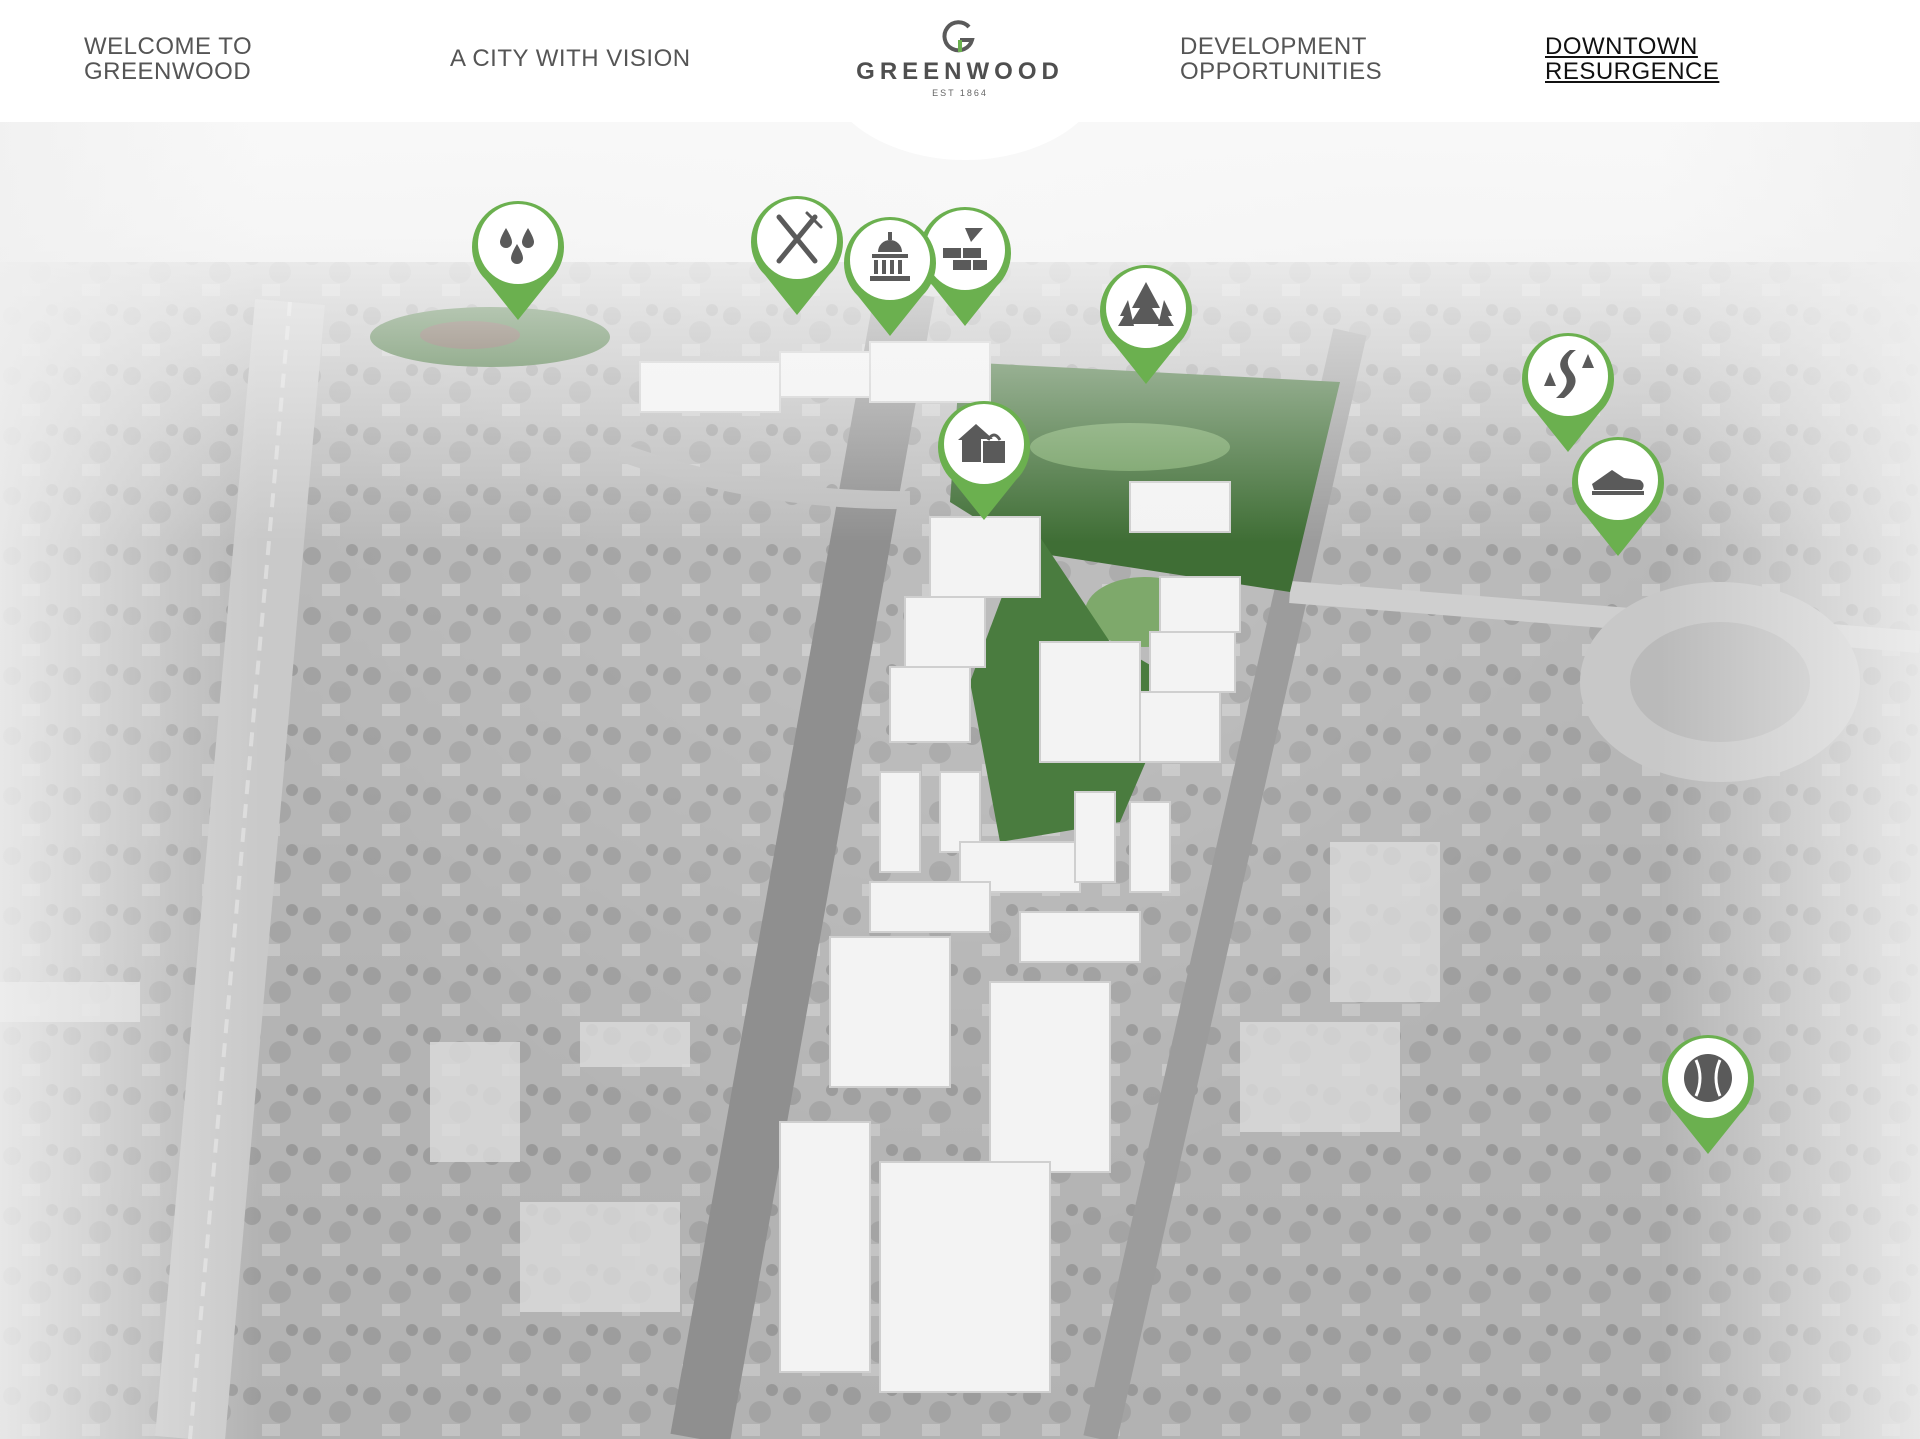  What do you see at coordinates (1618, 493) in the screenshot?
I see `fitness-pin` at bounding box center [1618, 493].